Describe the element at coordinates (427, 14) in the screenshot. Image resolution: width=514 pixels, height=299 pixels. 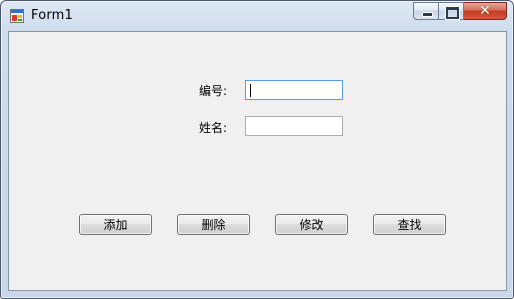
I see `minimize-icon` at that location.